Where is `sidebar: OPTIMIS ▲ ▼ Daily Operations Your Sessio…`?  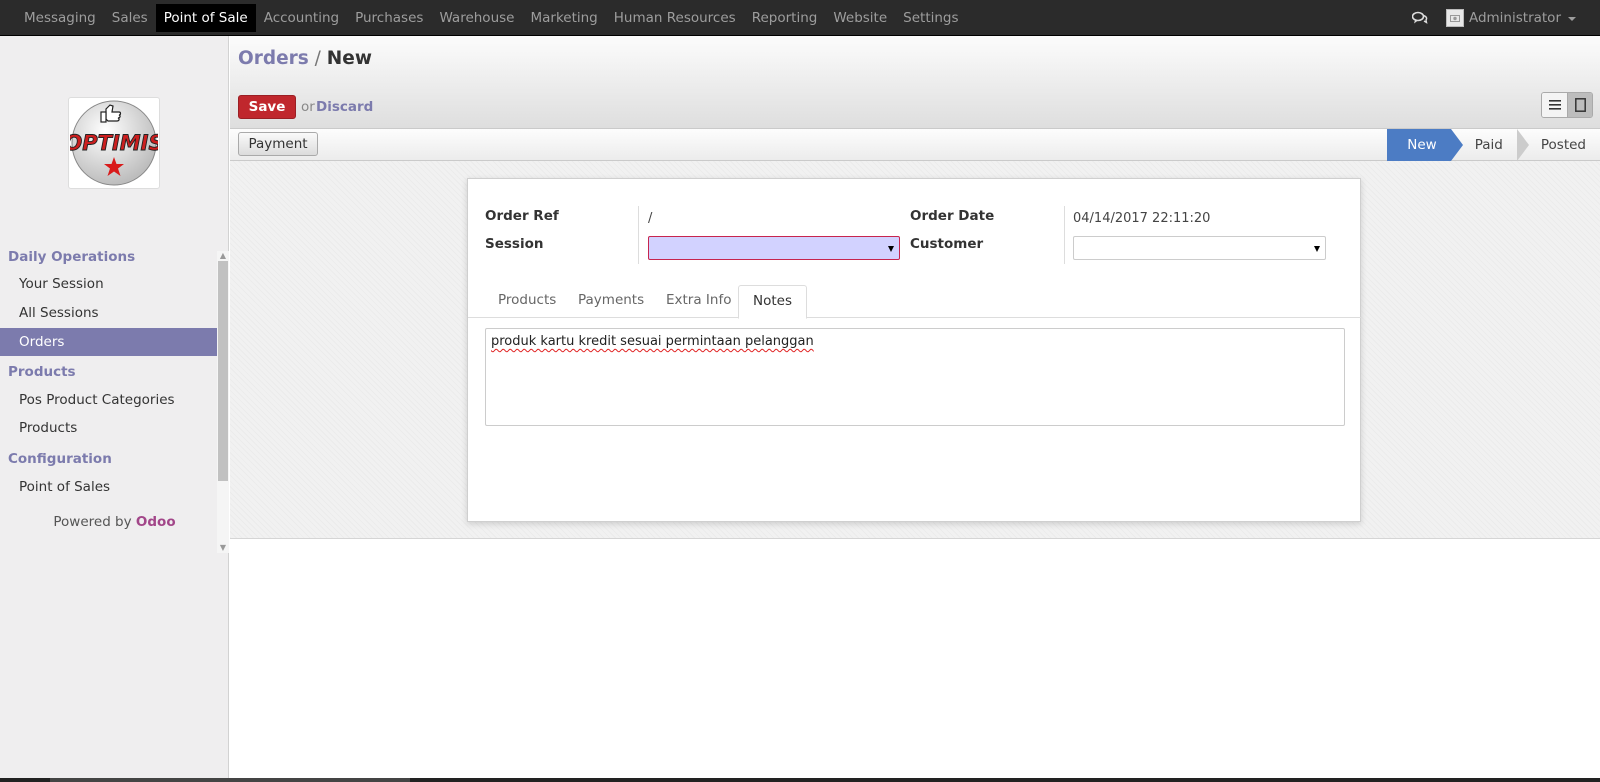
sidebar: OPTIMIS ▲ ▼ Daily Operations Your Sessio… is located at coordinates (114, 409).